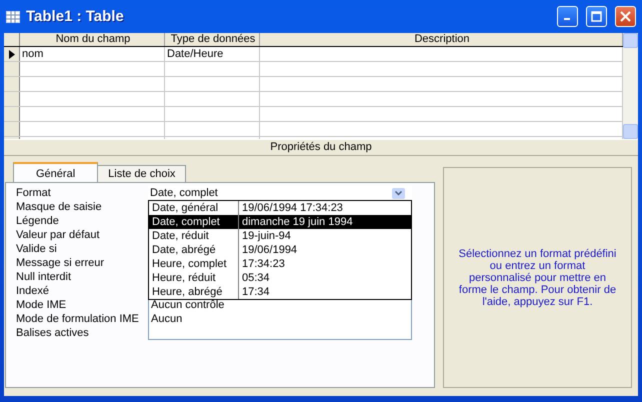 This screenshot has height=402, width=642. I want to click on format-option: Heure, abrégé 17:34, so click(280, 292).